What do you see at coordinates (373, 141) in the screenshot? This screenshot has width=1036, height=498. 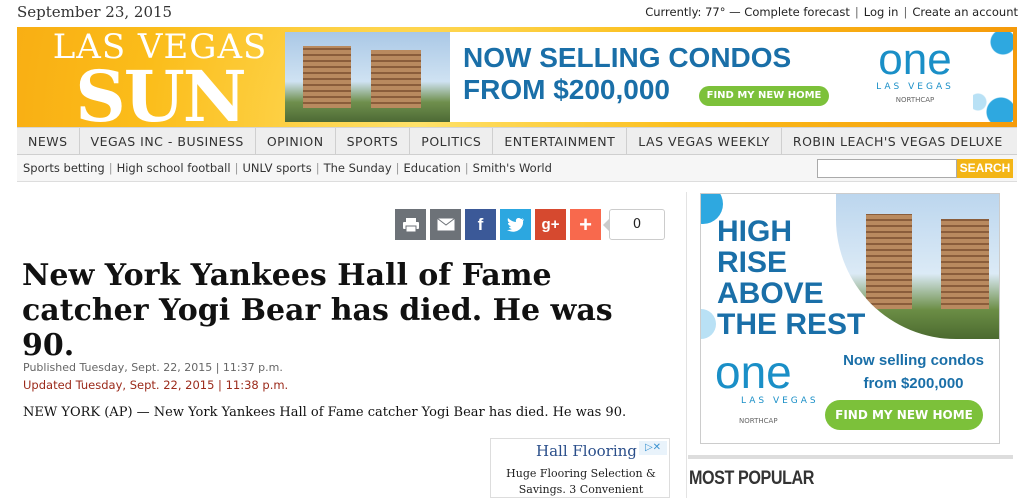 I see `nav-item-sports: SPORTS` at bounding box center [373, 141].